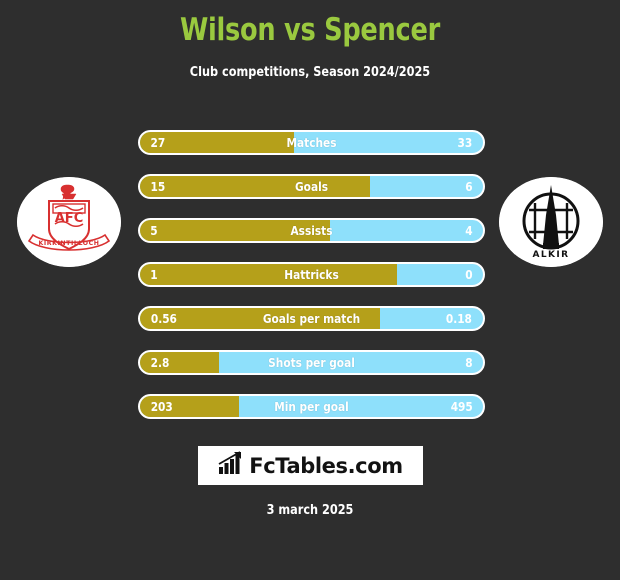 The height and width of the screenshot is (580, 620). Describe the element at coordinates (158, 186) in the screenshot. I see `left-value: 15` at that location.